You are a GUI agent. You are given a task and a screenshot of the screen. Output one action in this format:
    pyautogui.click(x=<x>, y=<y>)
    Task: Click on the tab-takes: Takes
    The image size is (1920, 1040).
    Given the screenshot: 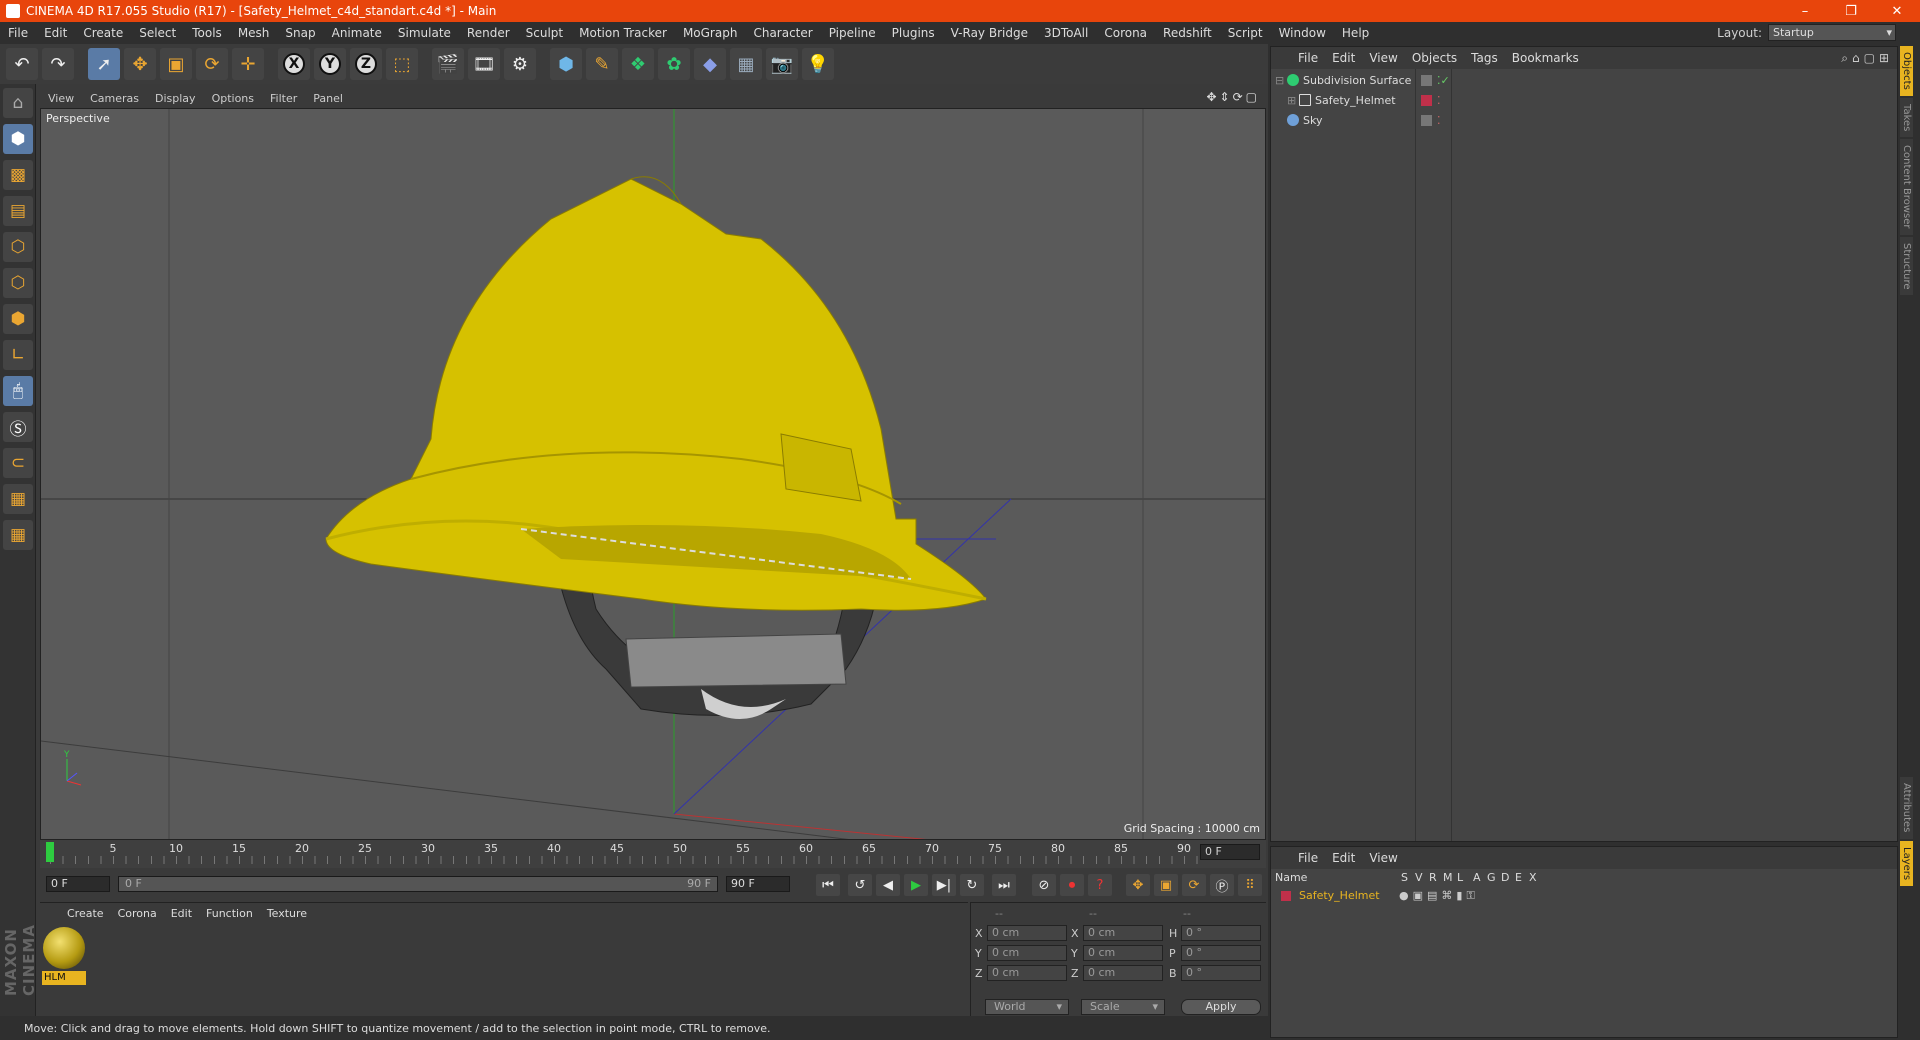 What is the action you would take?
    pyautogui.click(x=1906, y=117)
    